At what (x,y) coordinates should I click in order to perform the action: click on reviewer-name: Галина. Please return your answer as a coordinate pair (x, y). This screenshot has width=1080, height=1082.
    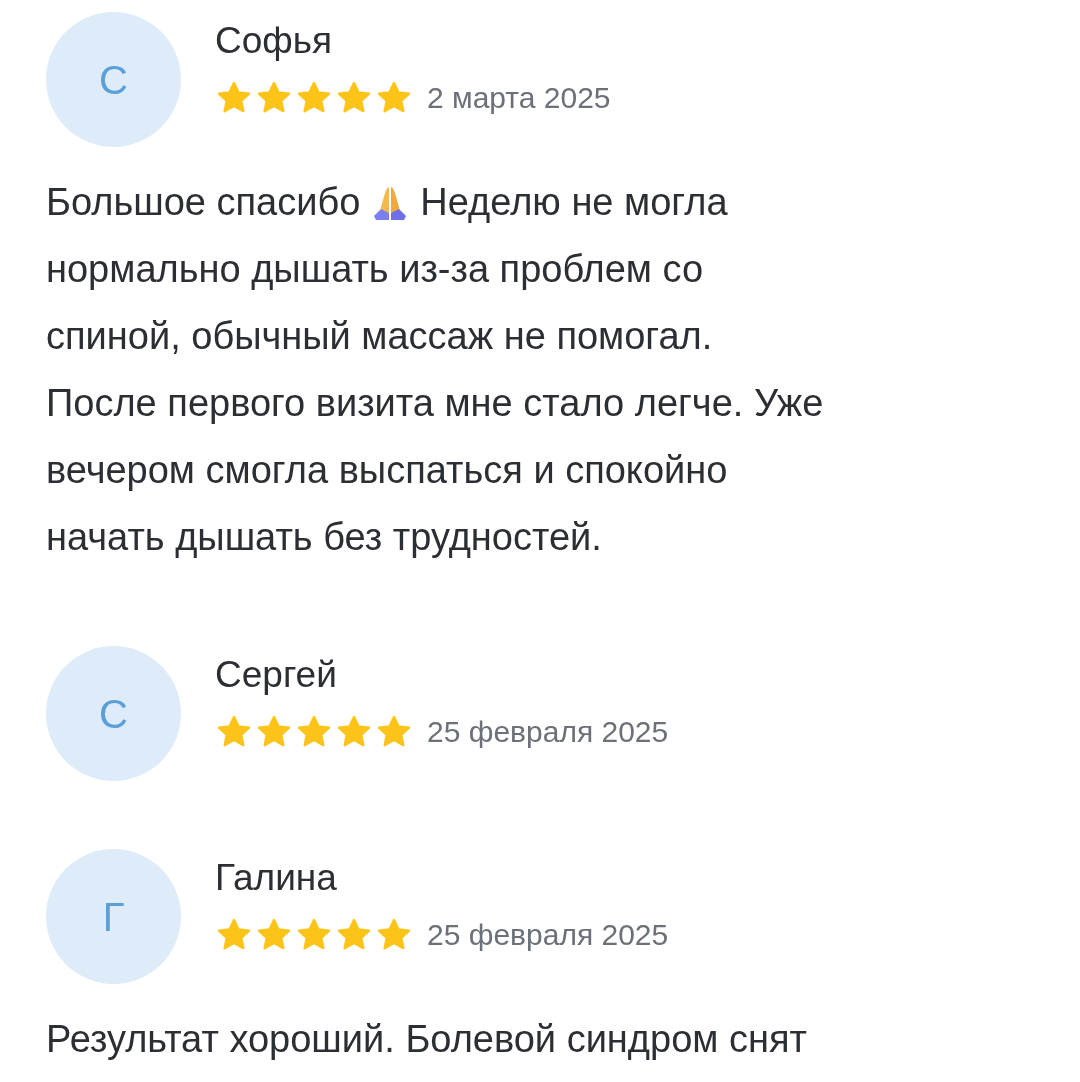
    Looking at the image, I should click on (276, 878).